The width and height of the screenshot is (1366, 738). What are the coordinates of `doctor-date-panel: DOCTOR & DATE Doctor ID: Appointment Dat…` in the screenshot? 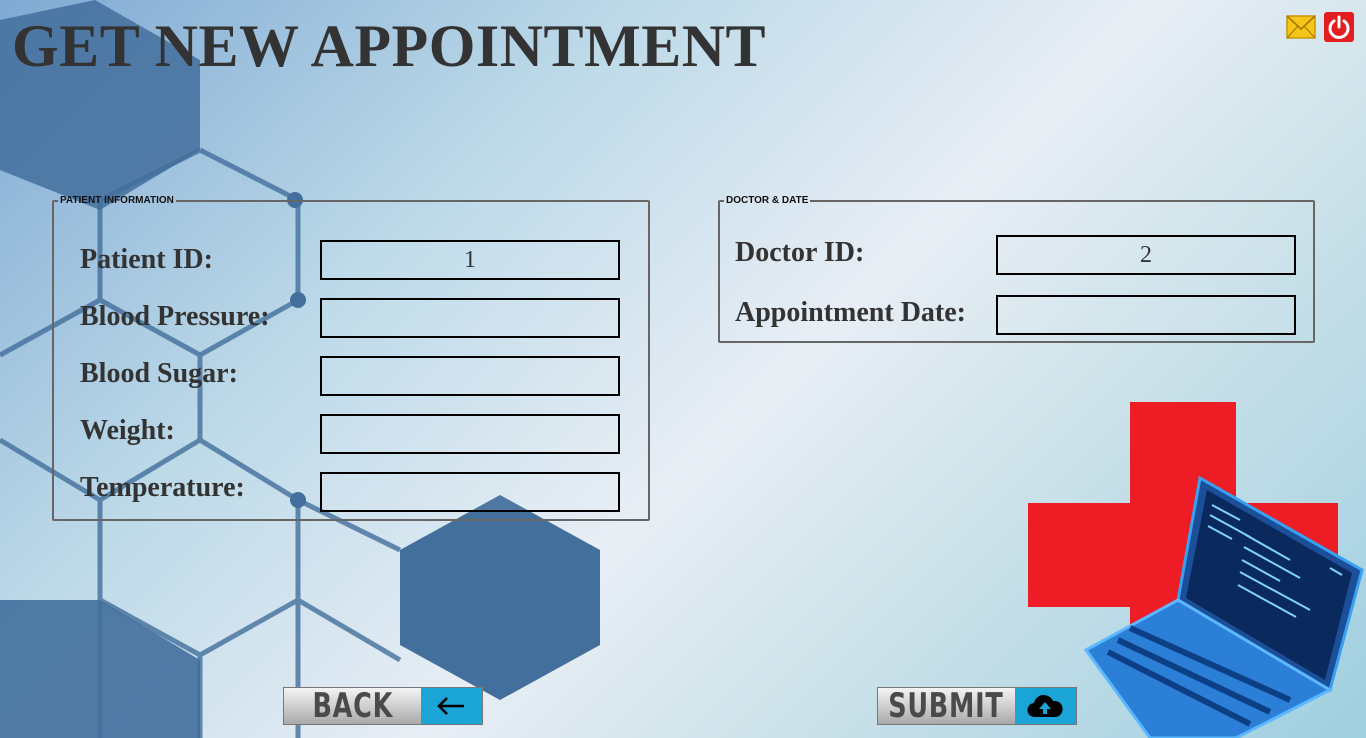 It's located at (1016, 269).